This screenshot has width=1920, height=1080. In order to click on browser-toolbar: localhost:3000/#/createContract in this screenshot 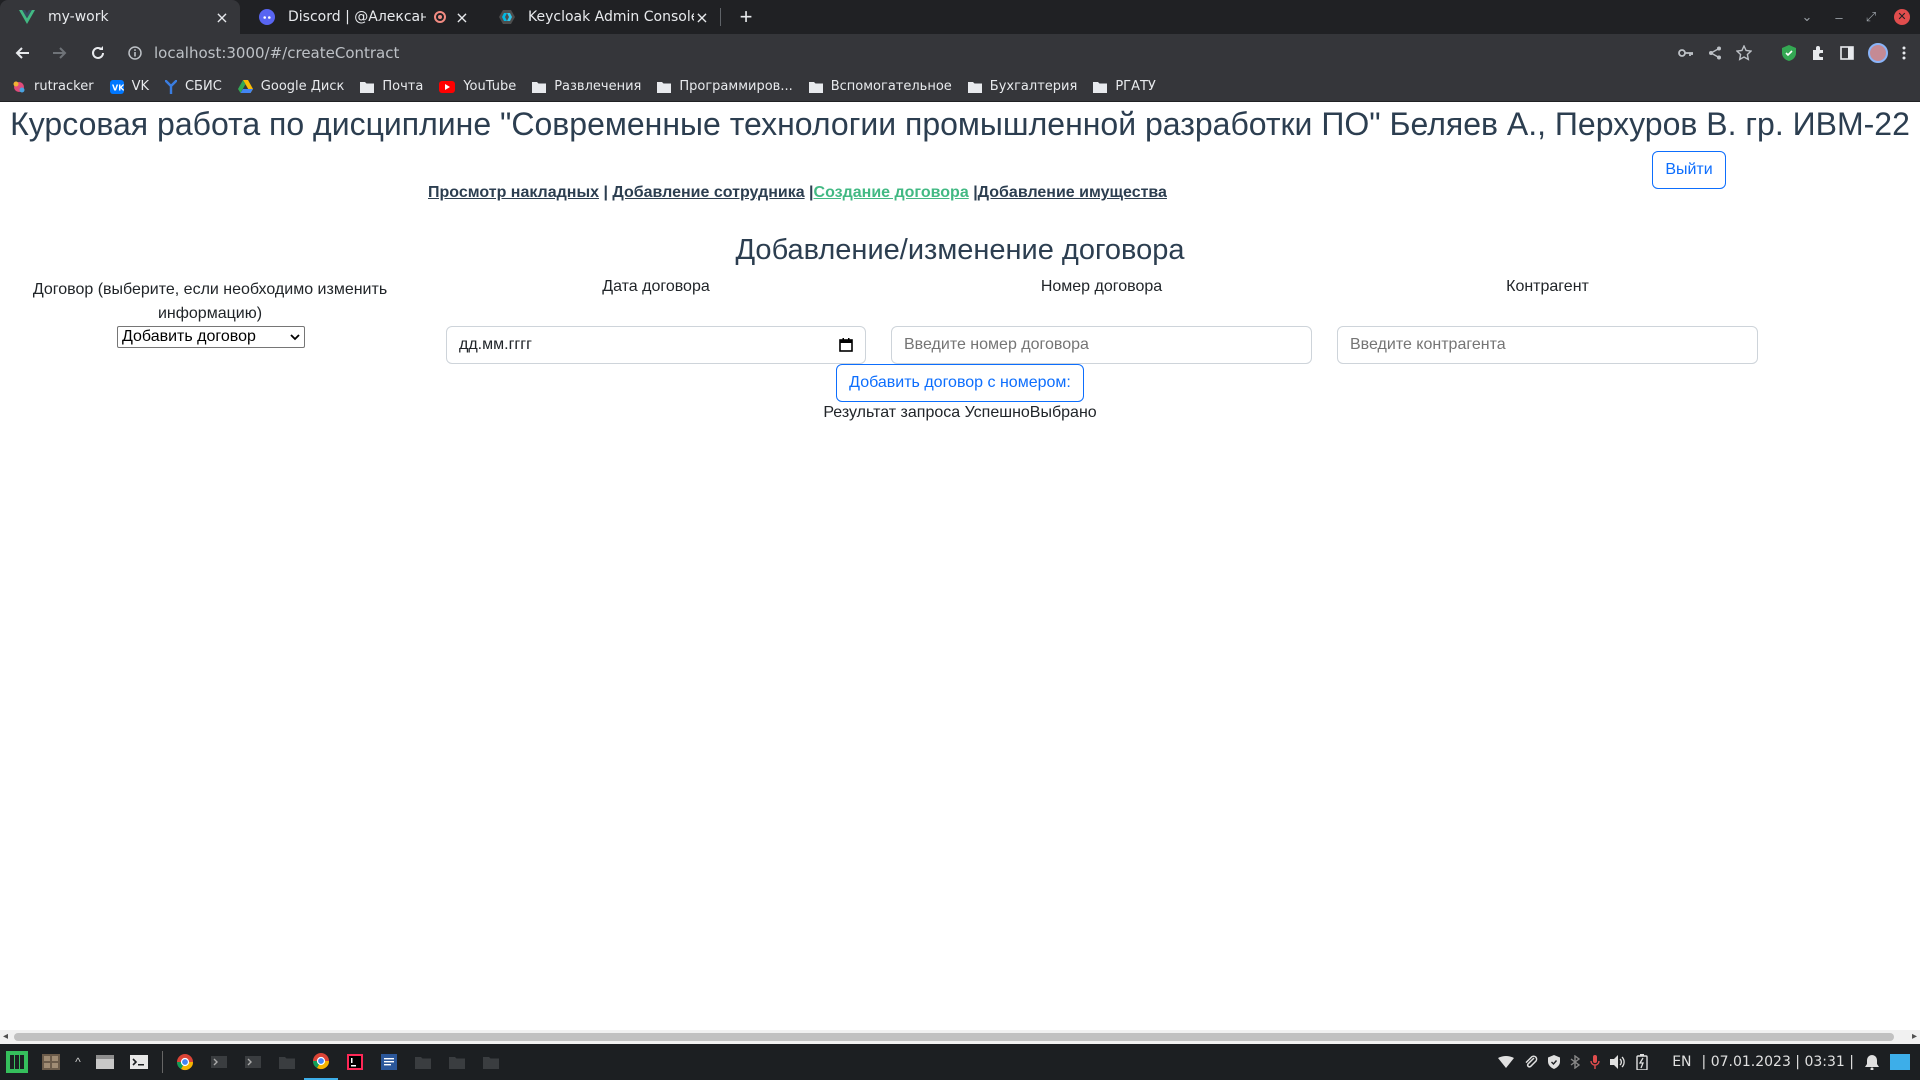, I will do `click(960, 53)`.